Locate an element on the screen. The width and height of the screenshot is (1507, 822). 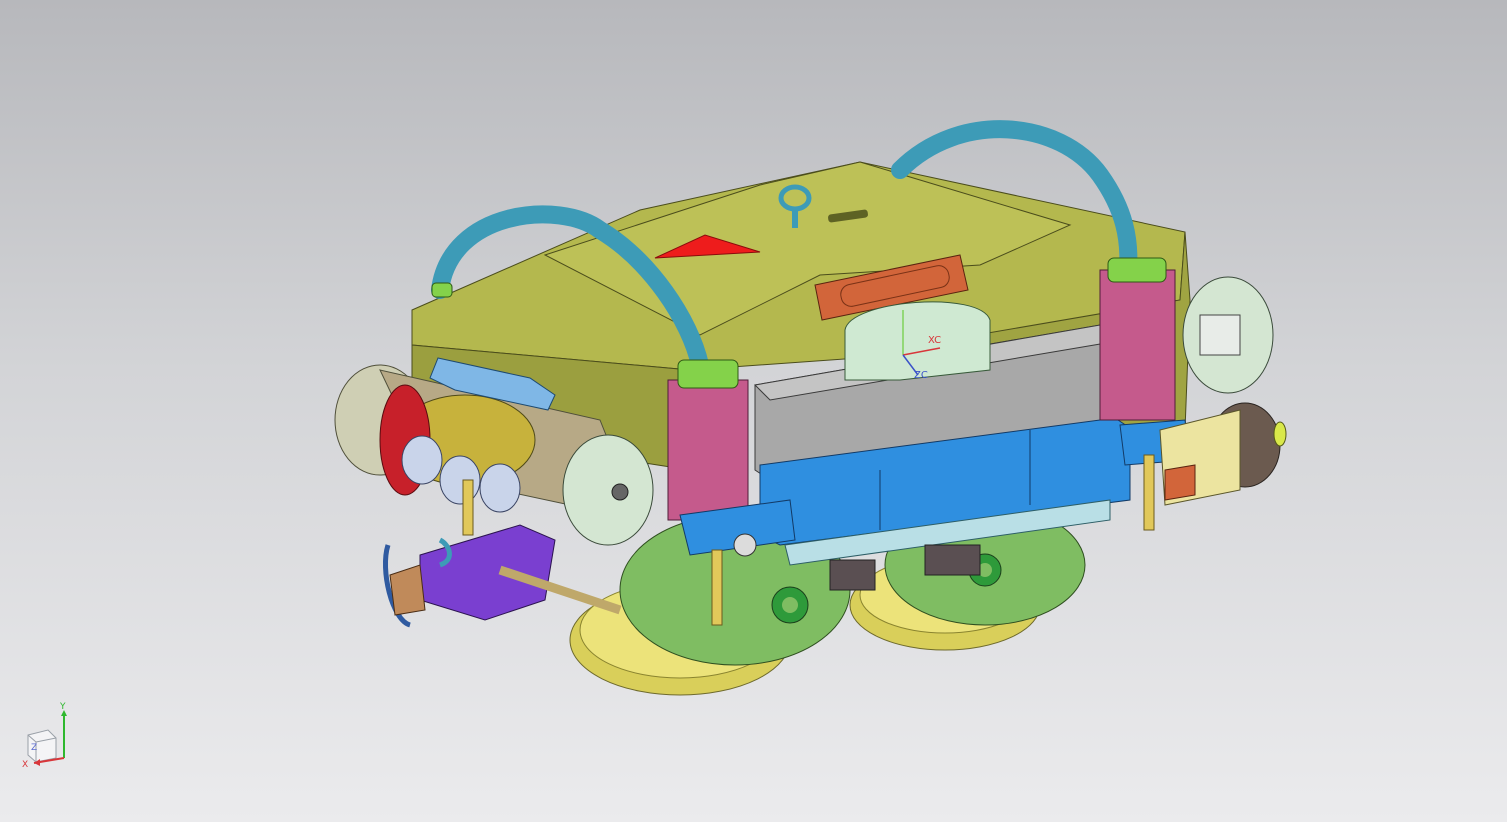
post-right is located at coordinates (1149, 492).